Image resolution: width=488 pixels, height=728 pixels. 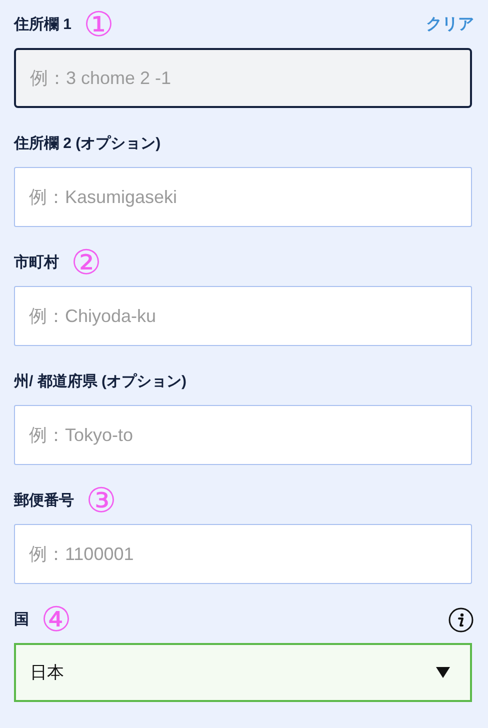 What do you see at coordinates (461, 620) in the screenshot?
I see `info-icon` at bounding box center [461, 620].